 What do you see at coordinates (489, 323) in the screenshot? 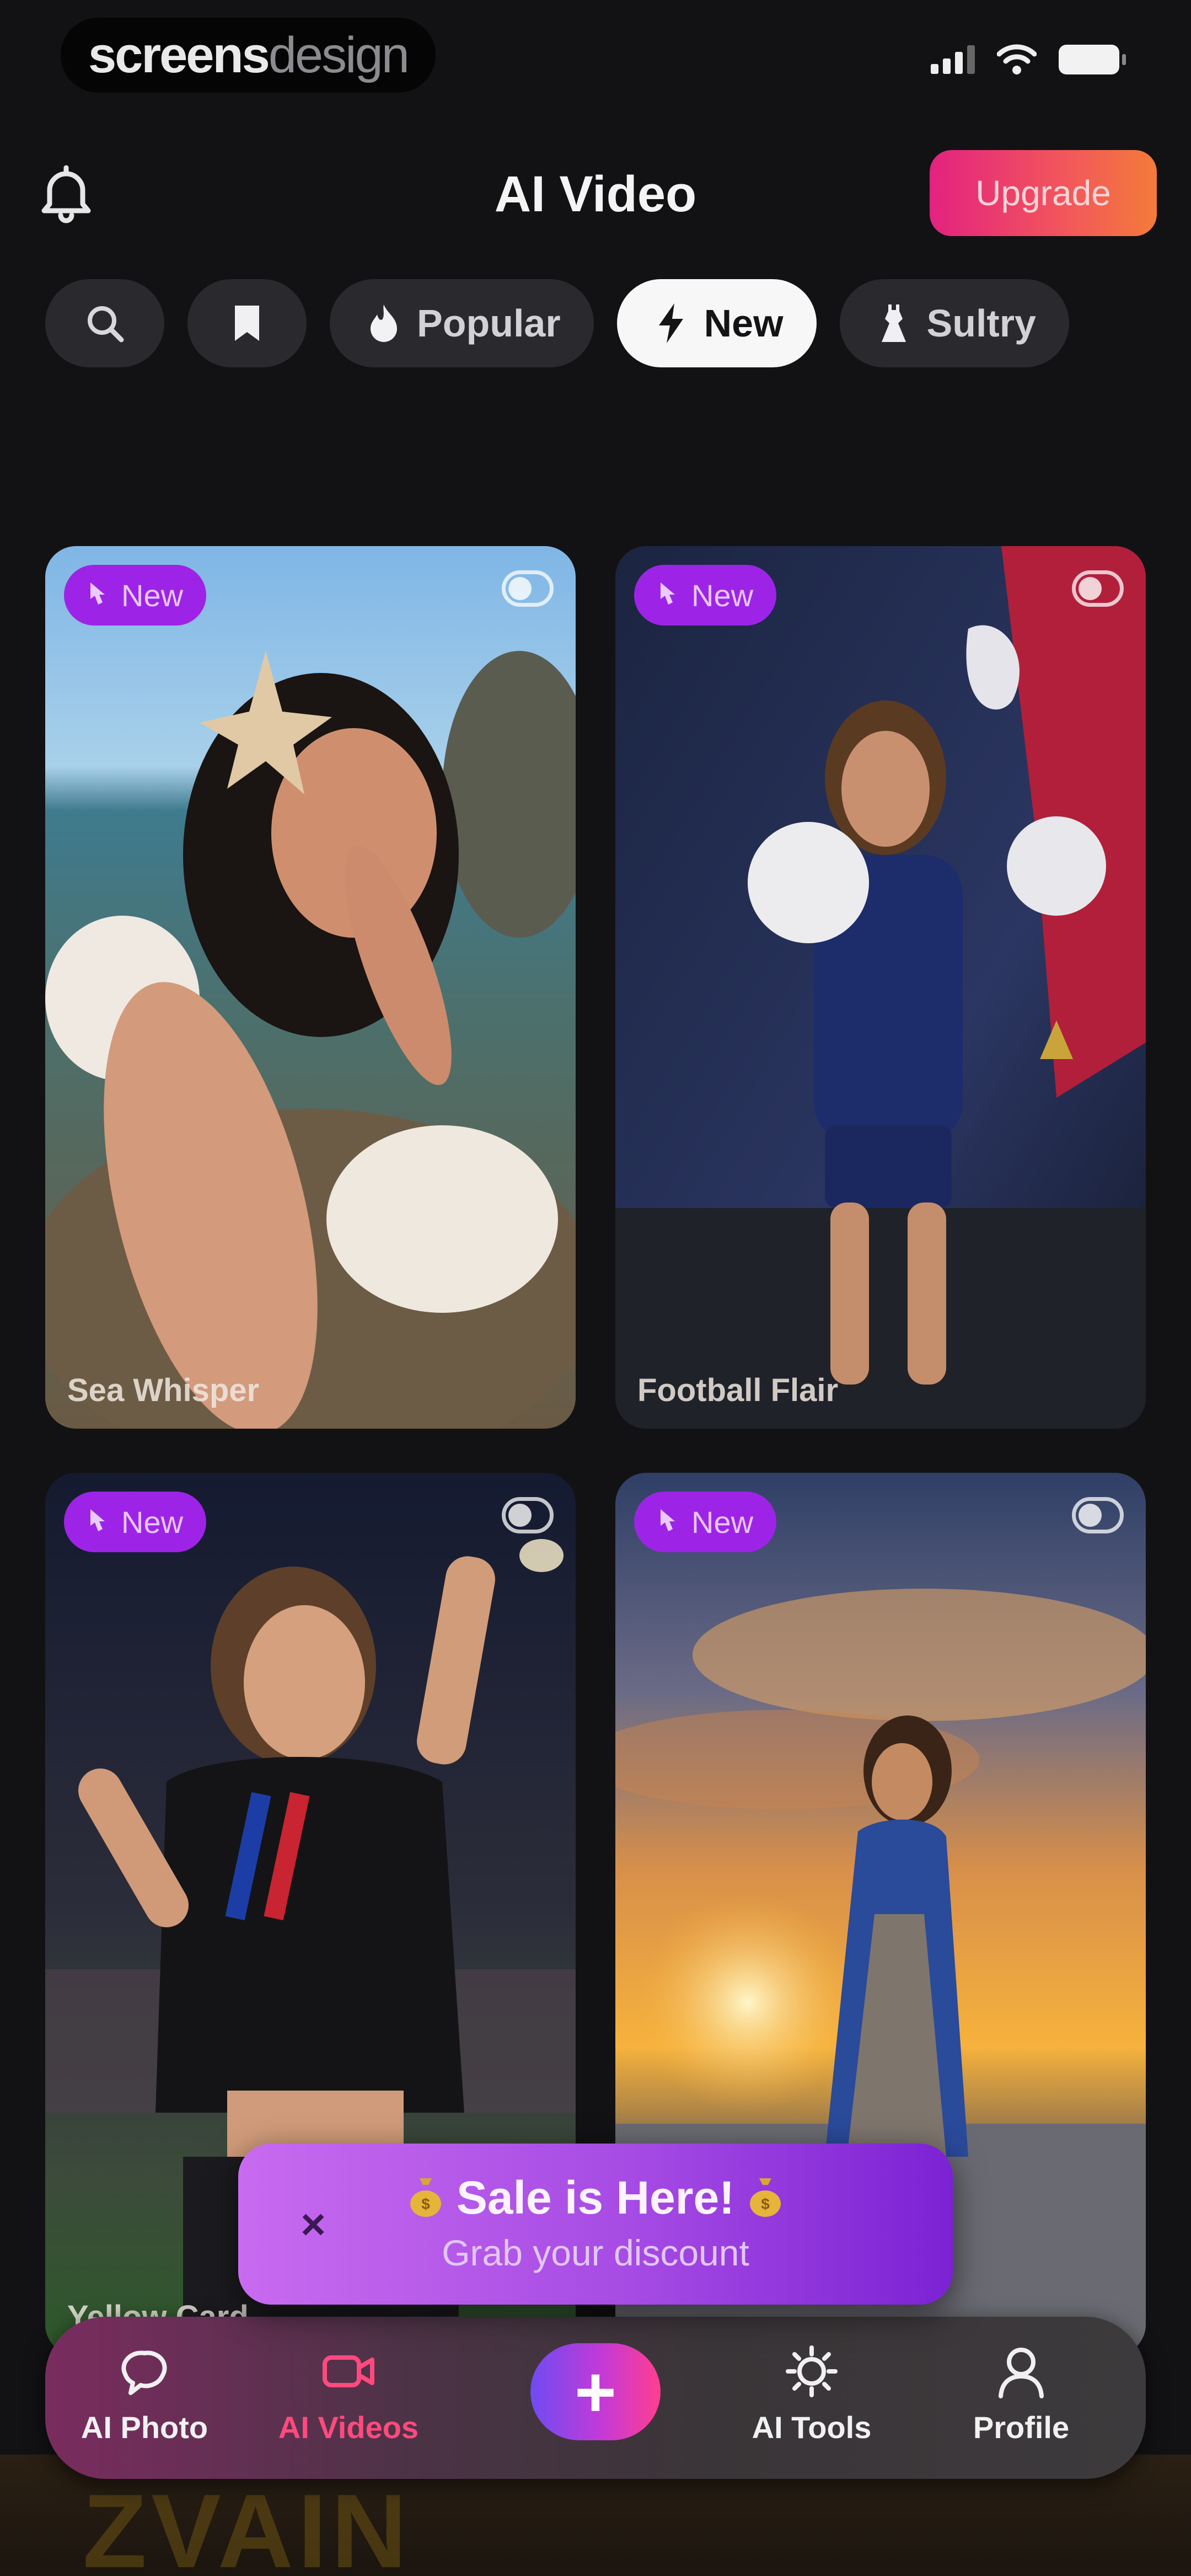
I see `chip-popular-label: Popular` at bounding box center [489, 323].